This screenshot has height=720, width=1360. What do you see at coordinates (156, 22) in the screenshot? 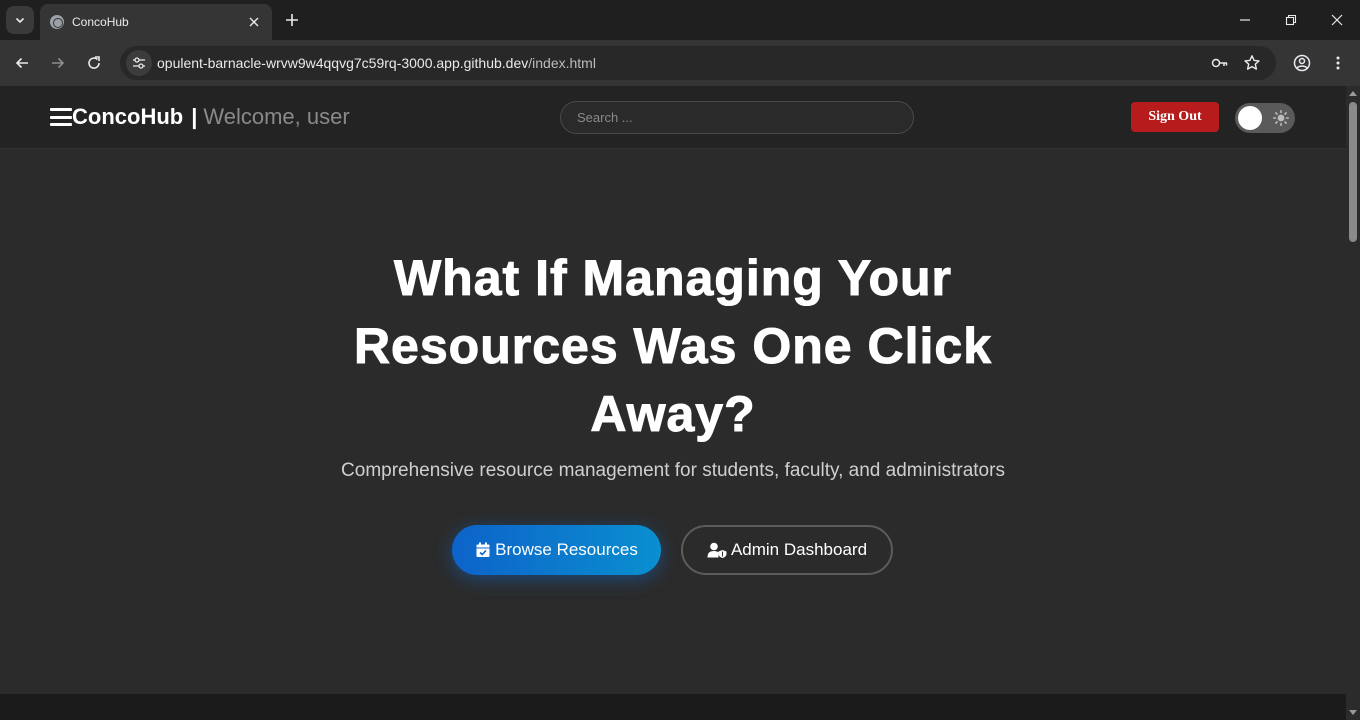
I see `browser-tab-active: ConcoHub` at bounding box center [156, 22].